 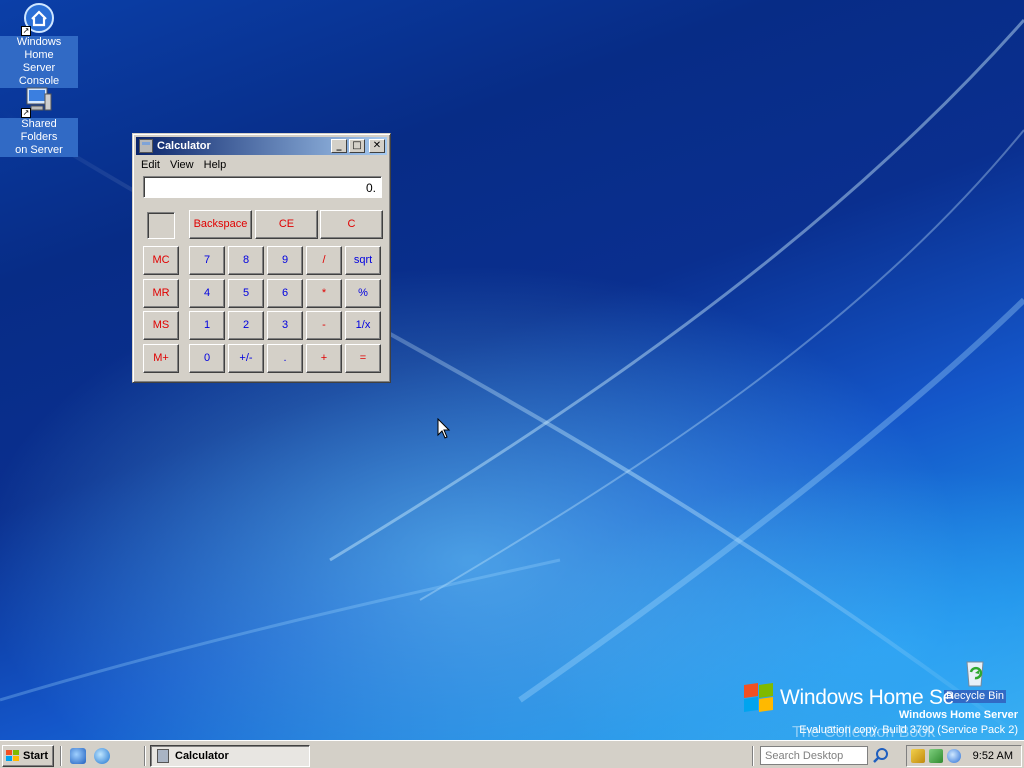 I want to click on digit-2-button: 2, so click(x=246, y=325).